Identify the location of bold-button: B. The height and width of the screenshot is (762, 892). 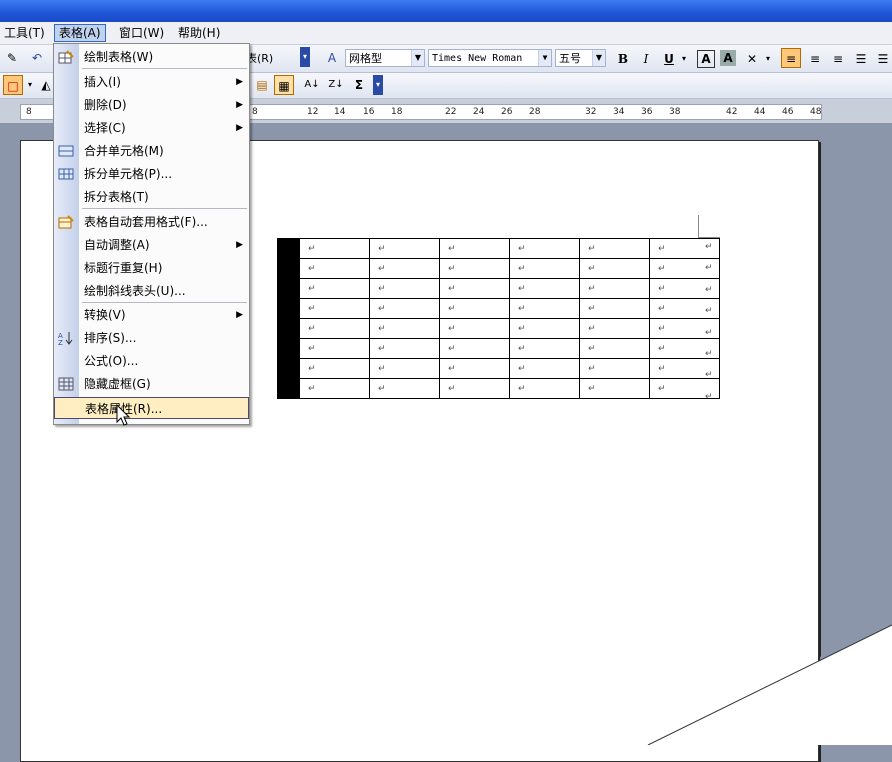
(623, 59).